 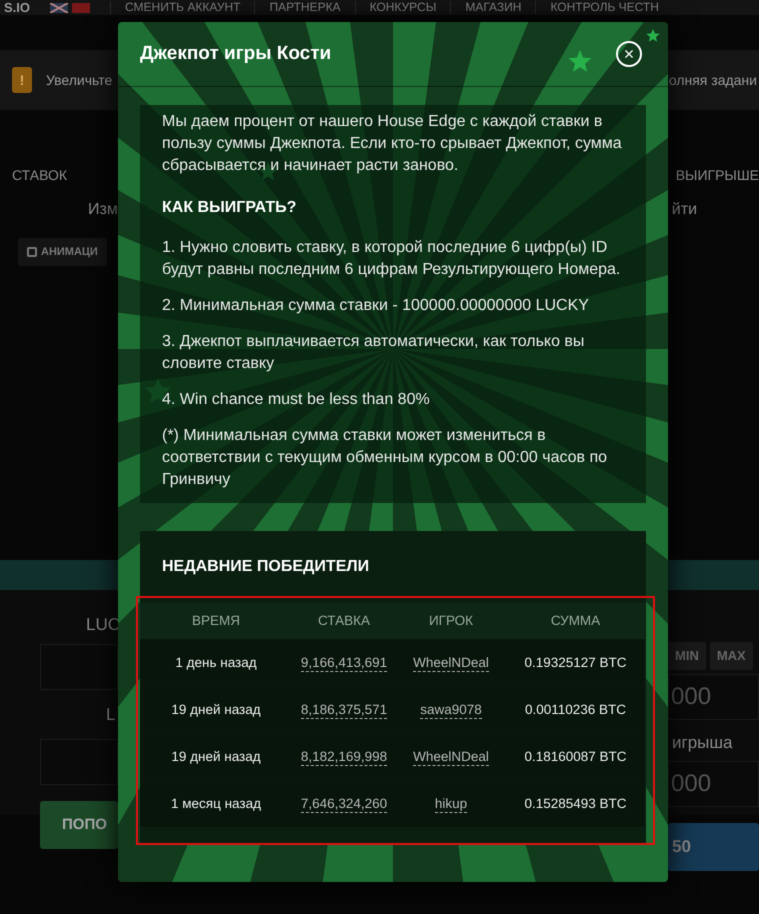 I want to click on nav-link: КОНКУРСЫ, so click(x=402, y=7).